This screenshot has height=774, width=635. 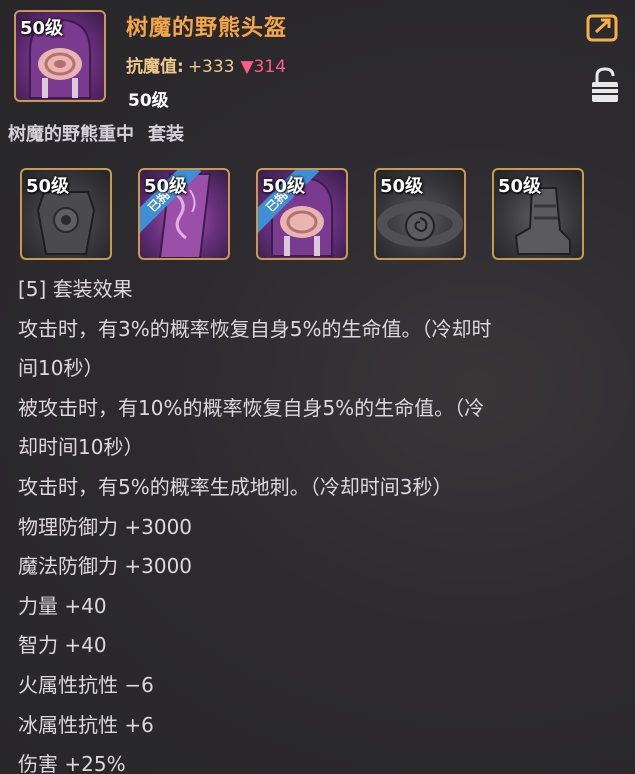 I want to click on effect-line: 间10秒）, so click(x=61, y=368).